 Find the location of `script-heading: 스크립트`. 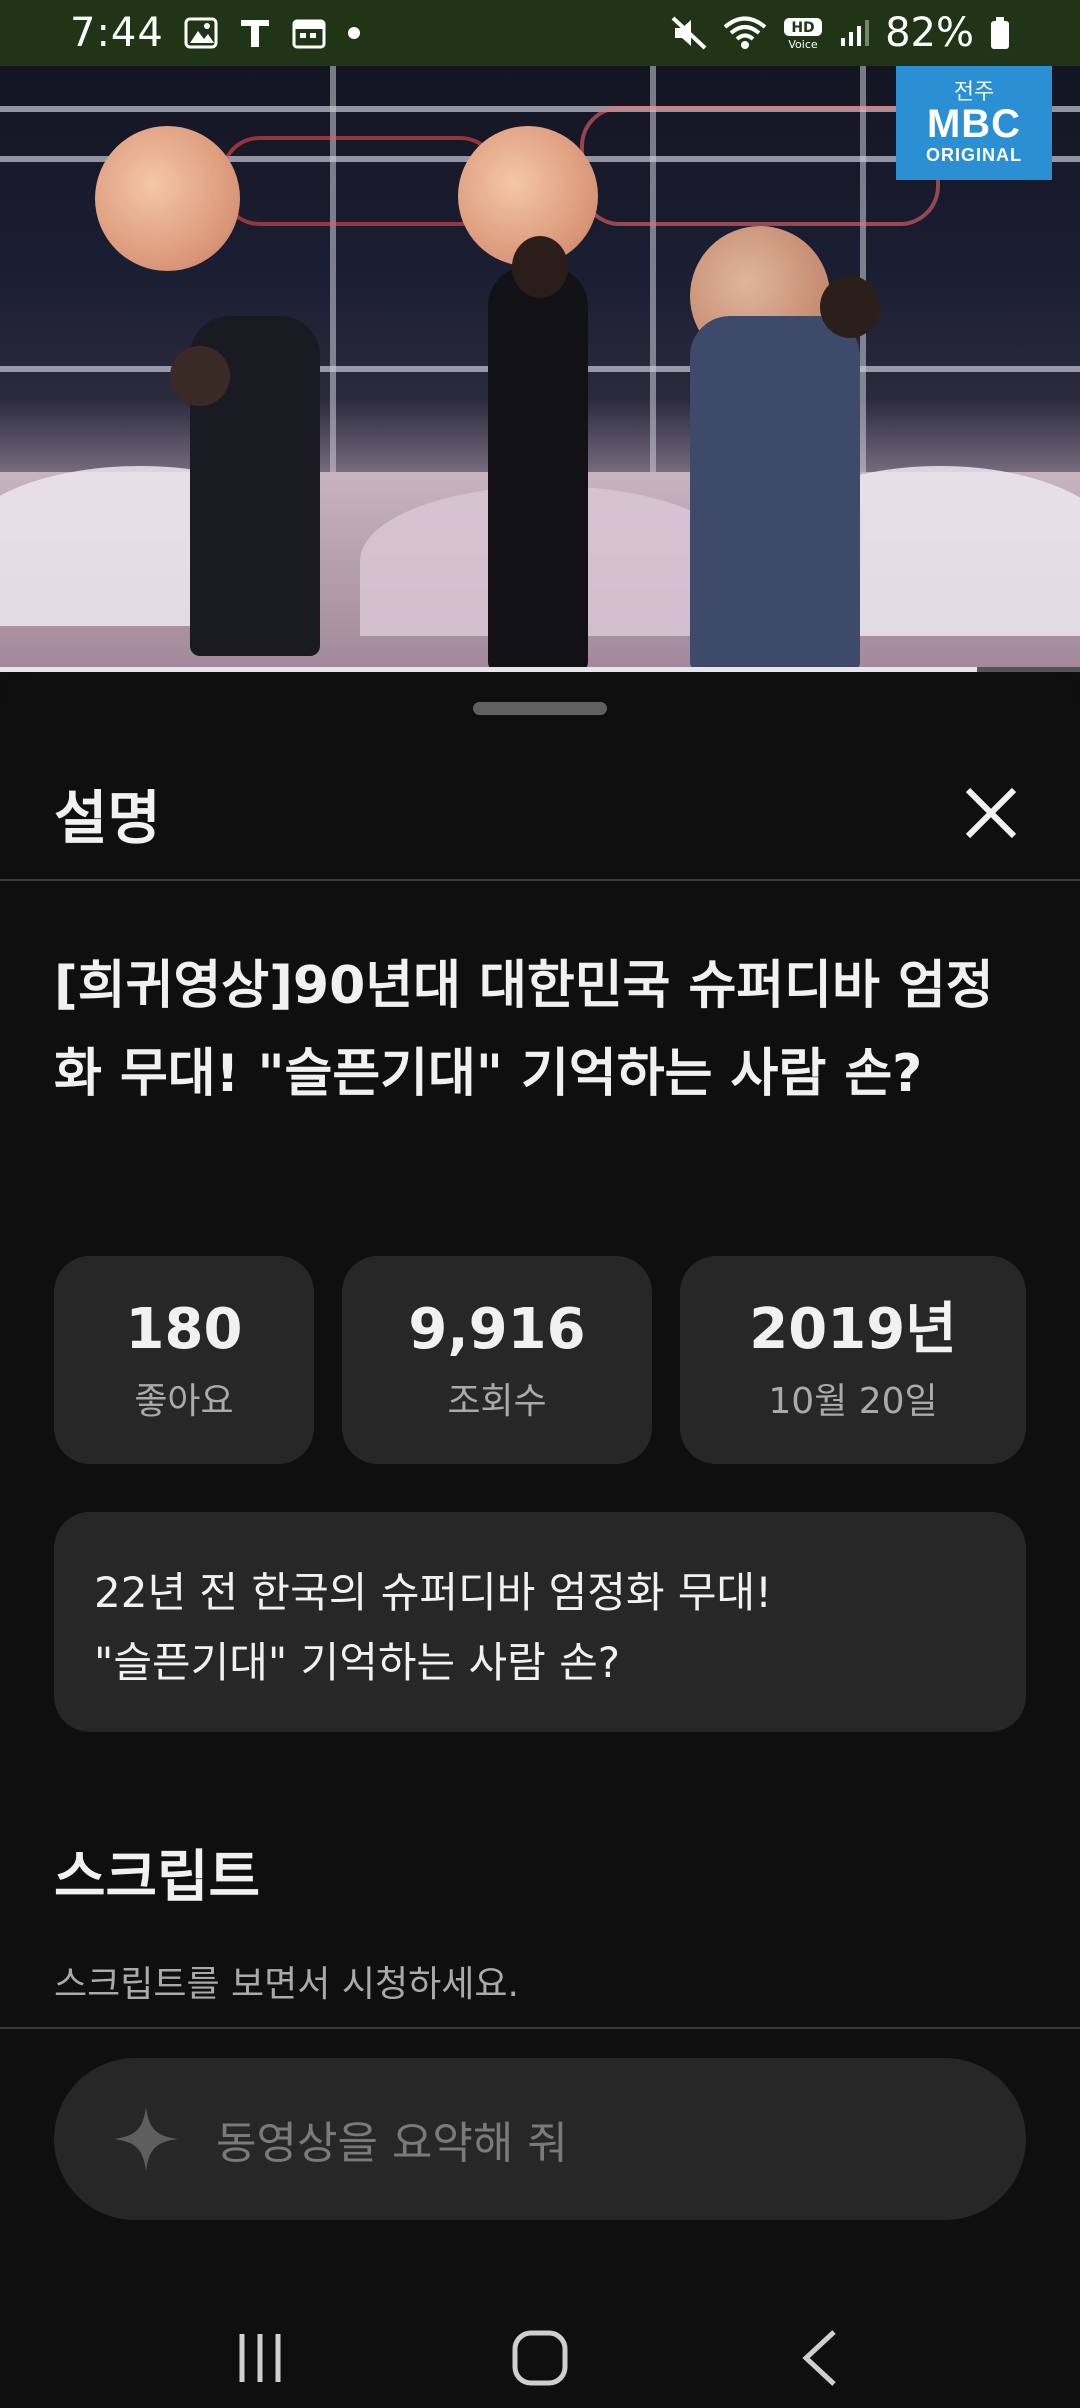

script-heading: 스크립트 is located at coordinates (157, 1877).